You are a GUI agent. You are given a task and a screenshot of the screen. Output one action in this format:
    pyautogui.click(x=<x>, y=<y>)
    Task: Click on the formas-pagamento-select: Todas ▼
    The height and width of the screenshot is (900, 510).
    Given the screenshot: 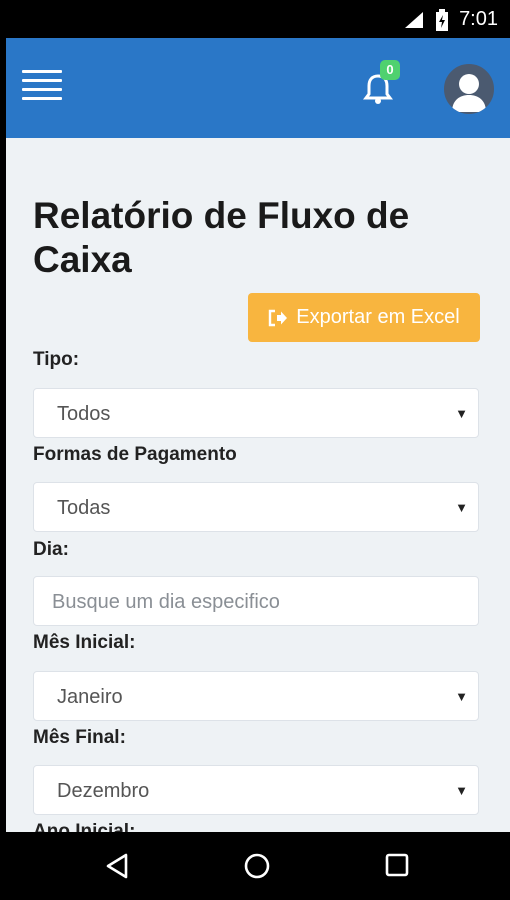 What is the action you would take?
    pyautogui.click(x=256, y=507)
    